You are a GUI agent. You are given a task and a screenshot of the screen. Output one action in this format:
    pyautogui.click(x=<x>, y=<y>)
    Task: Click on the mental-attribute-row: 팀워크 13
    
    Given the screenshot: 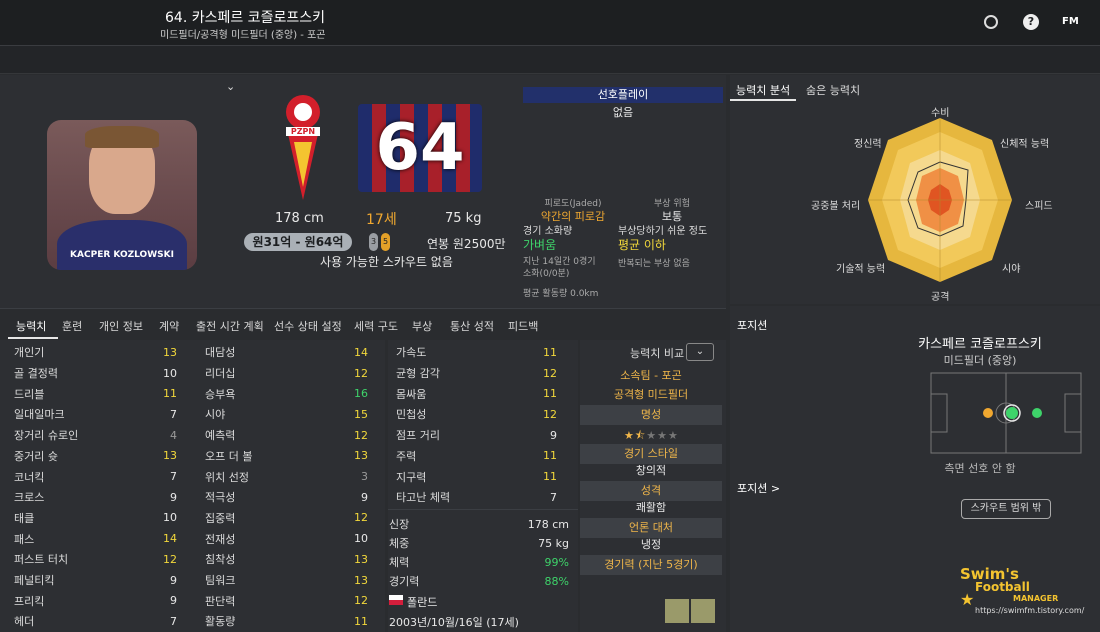 What is the action you would take?
    pyautogui.click(x=286, y=580)
    